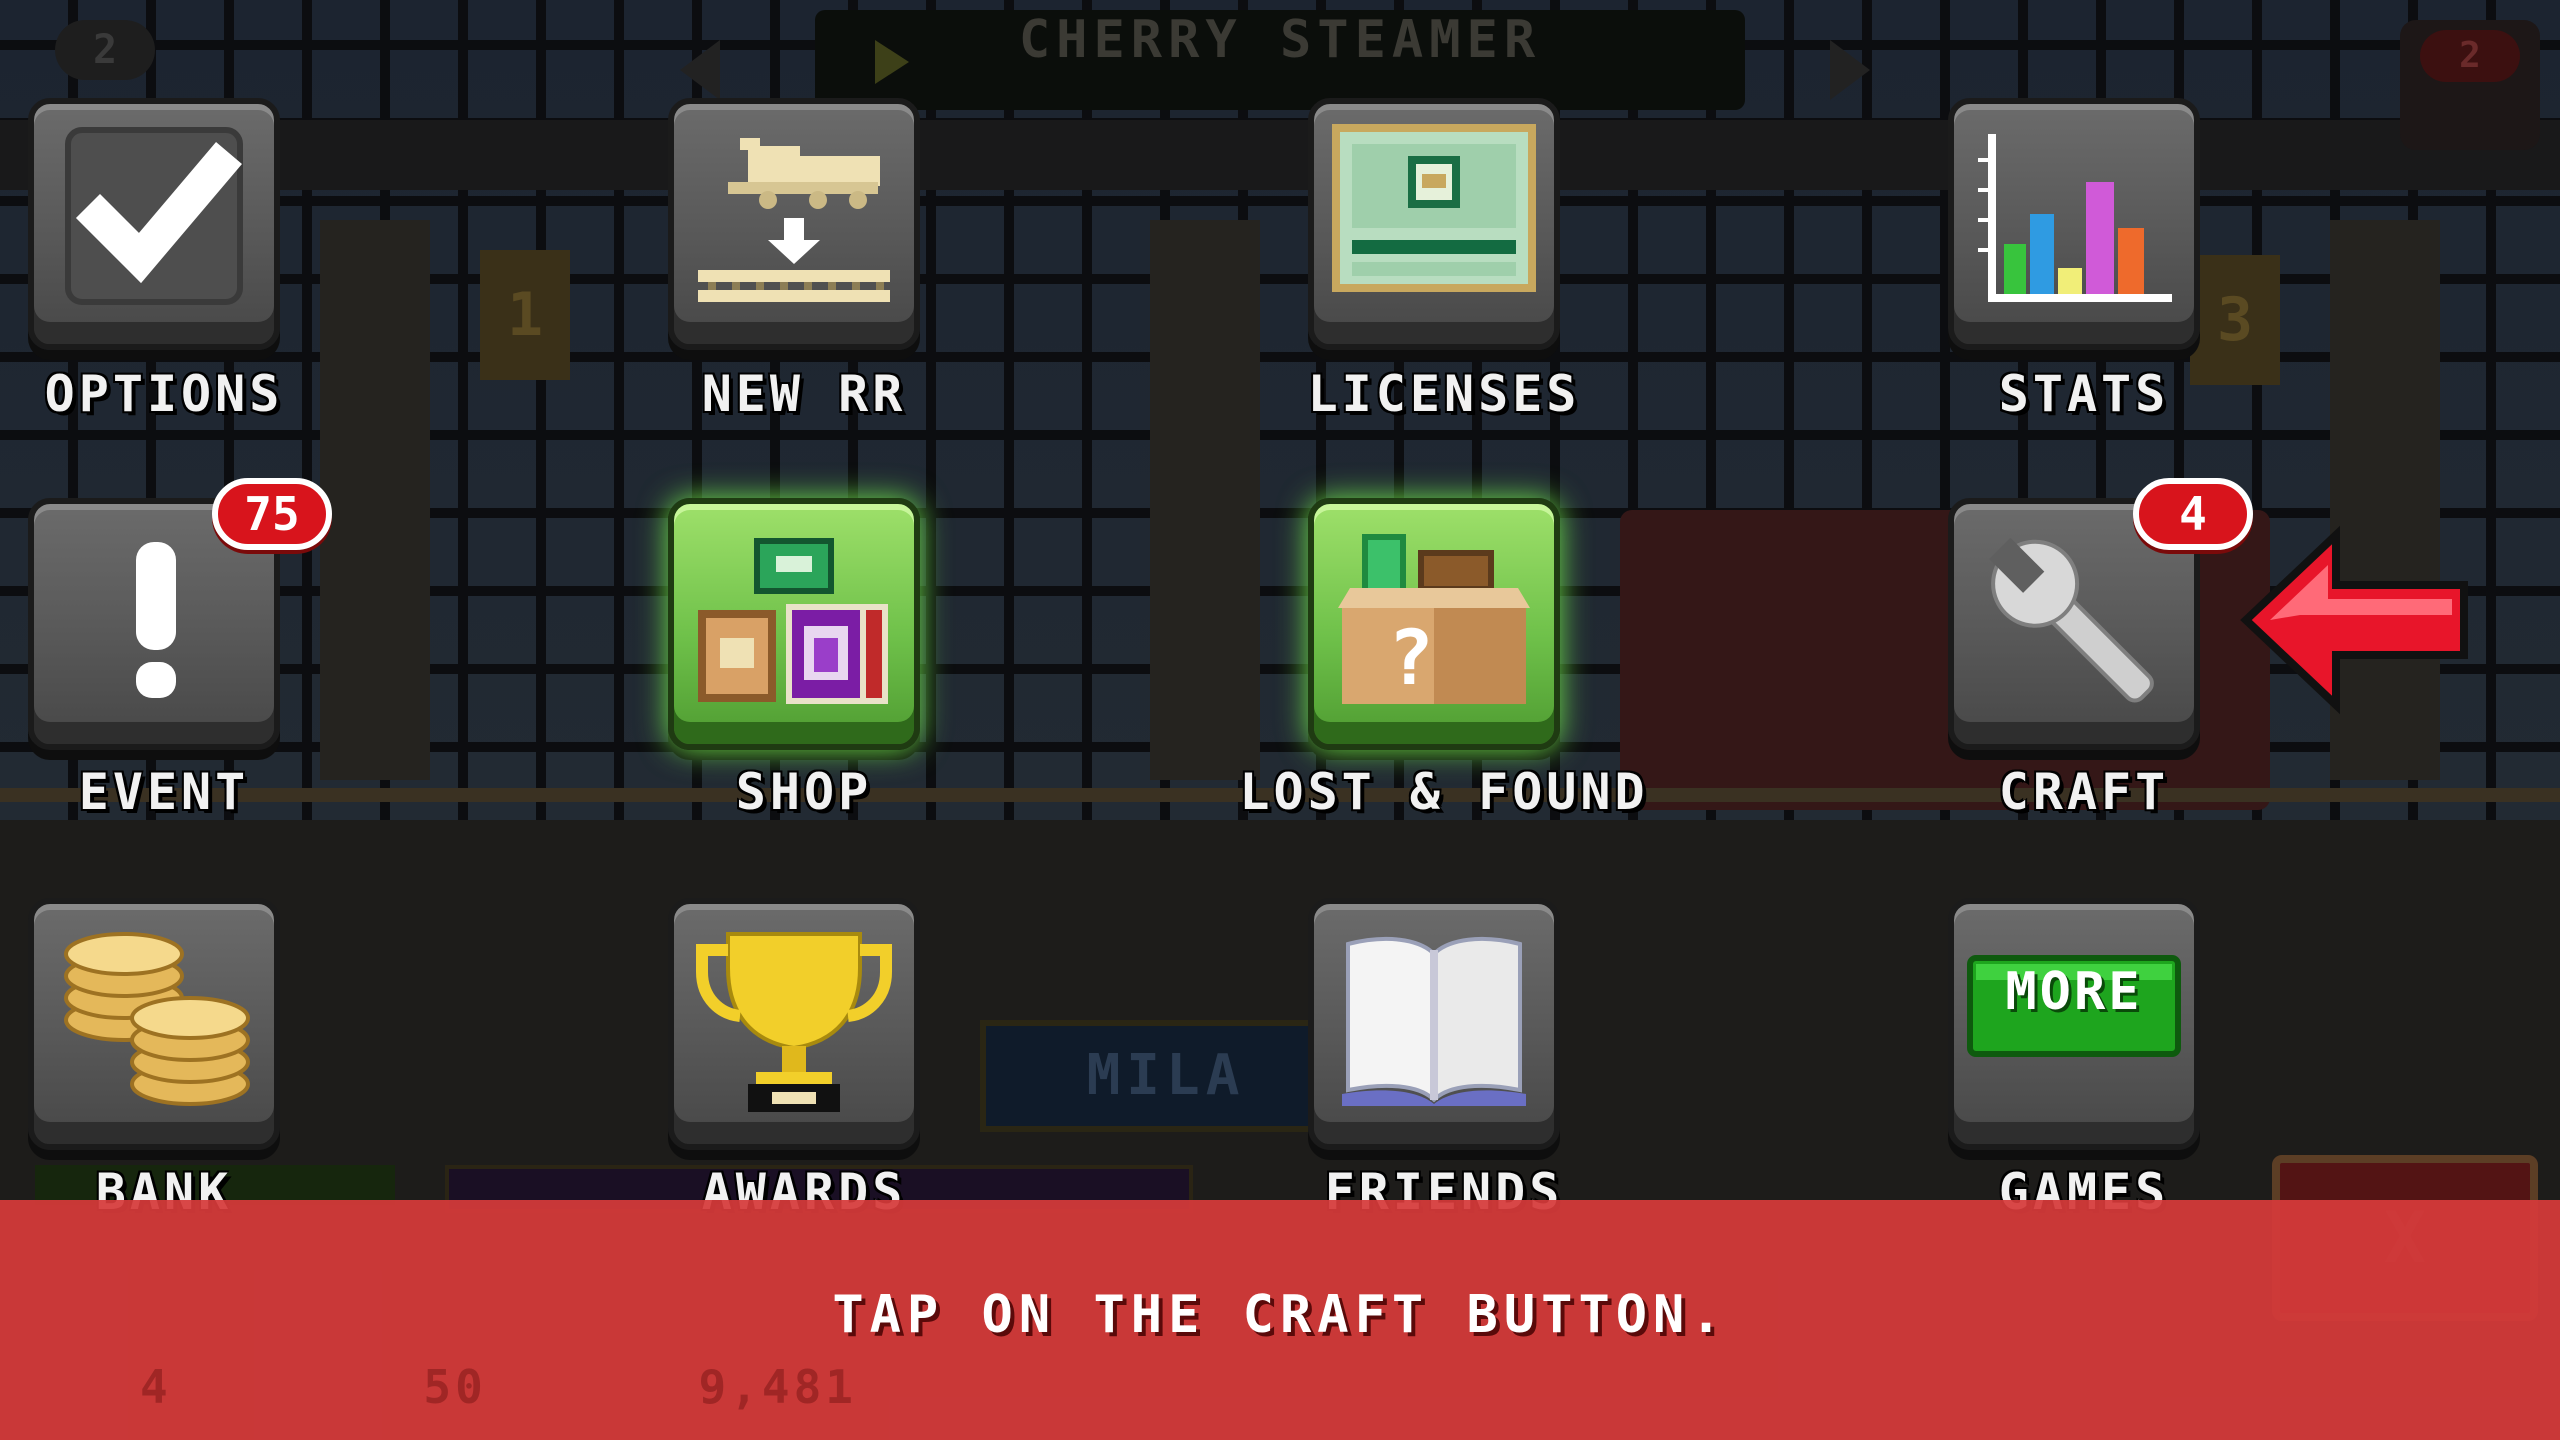 The width and height of the screenshot is (2560, 1440). What do you see at coordinates (2193, 514) in the screenshot?
I see `craft-badge: 4` at bounding box center [2193, 514].